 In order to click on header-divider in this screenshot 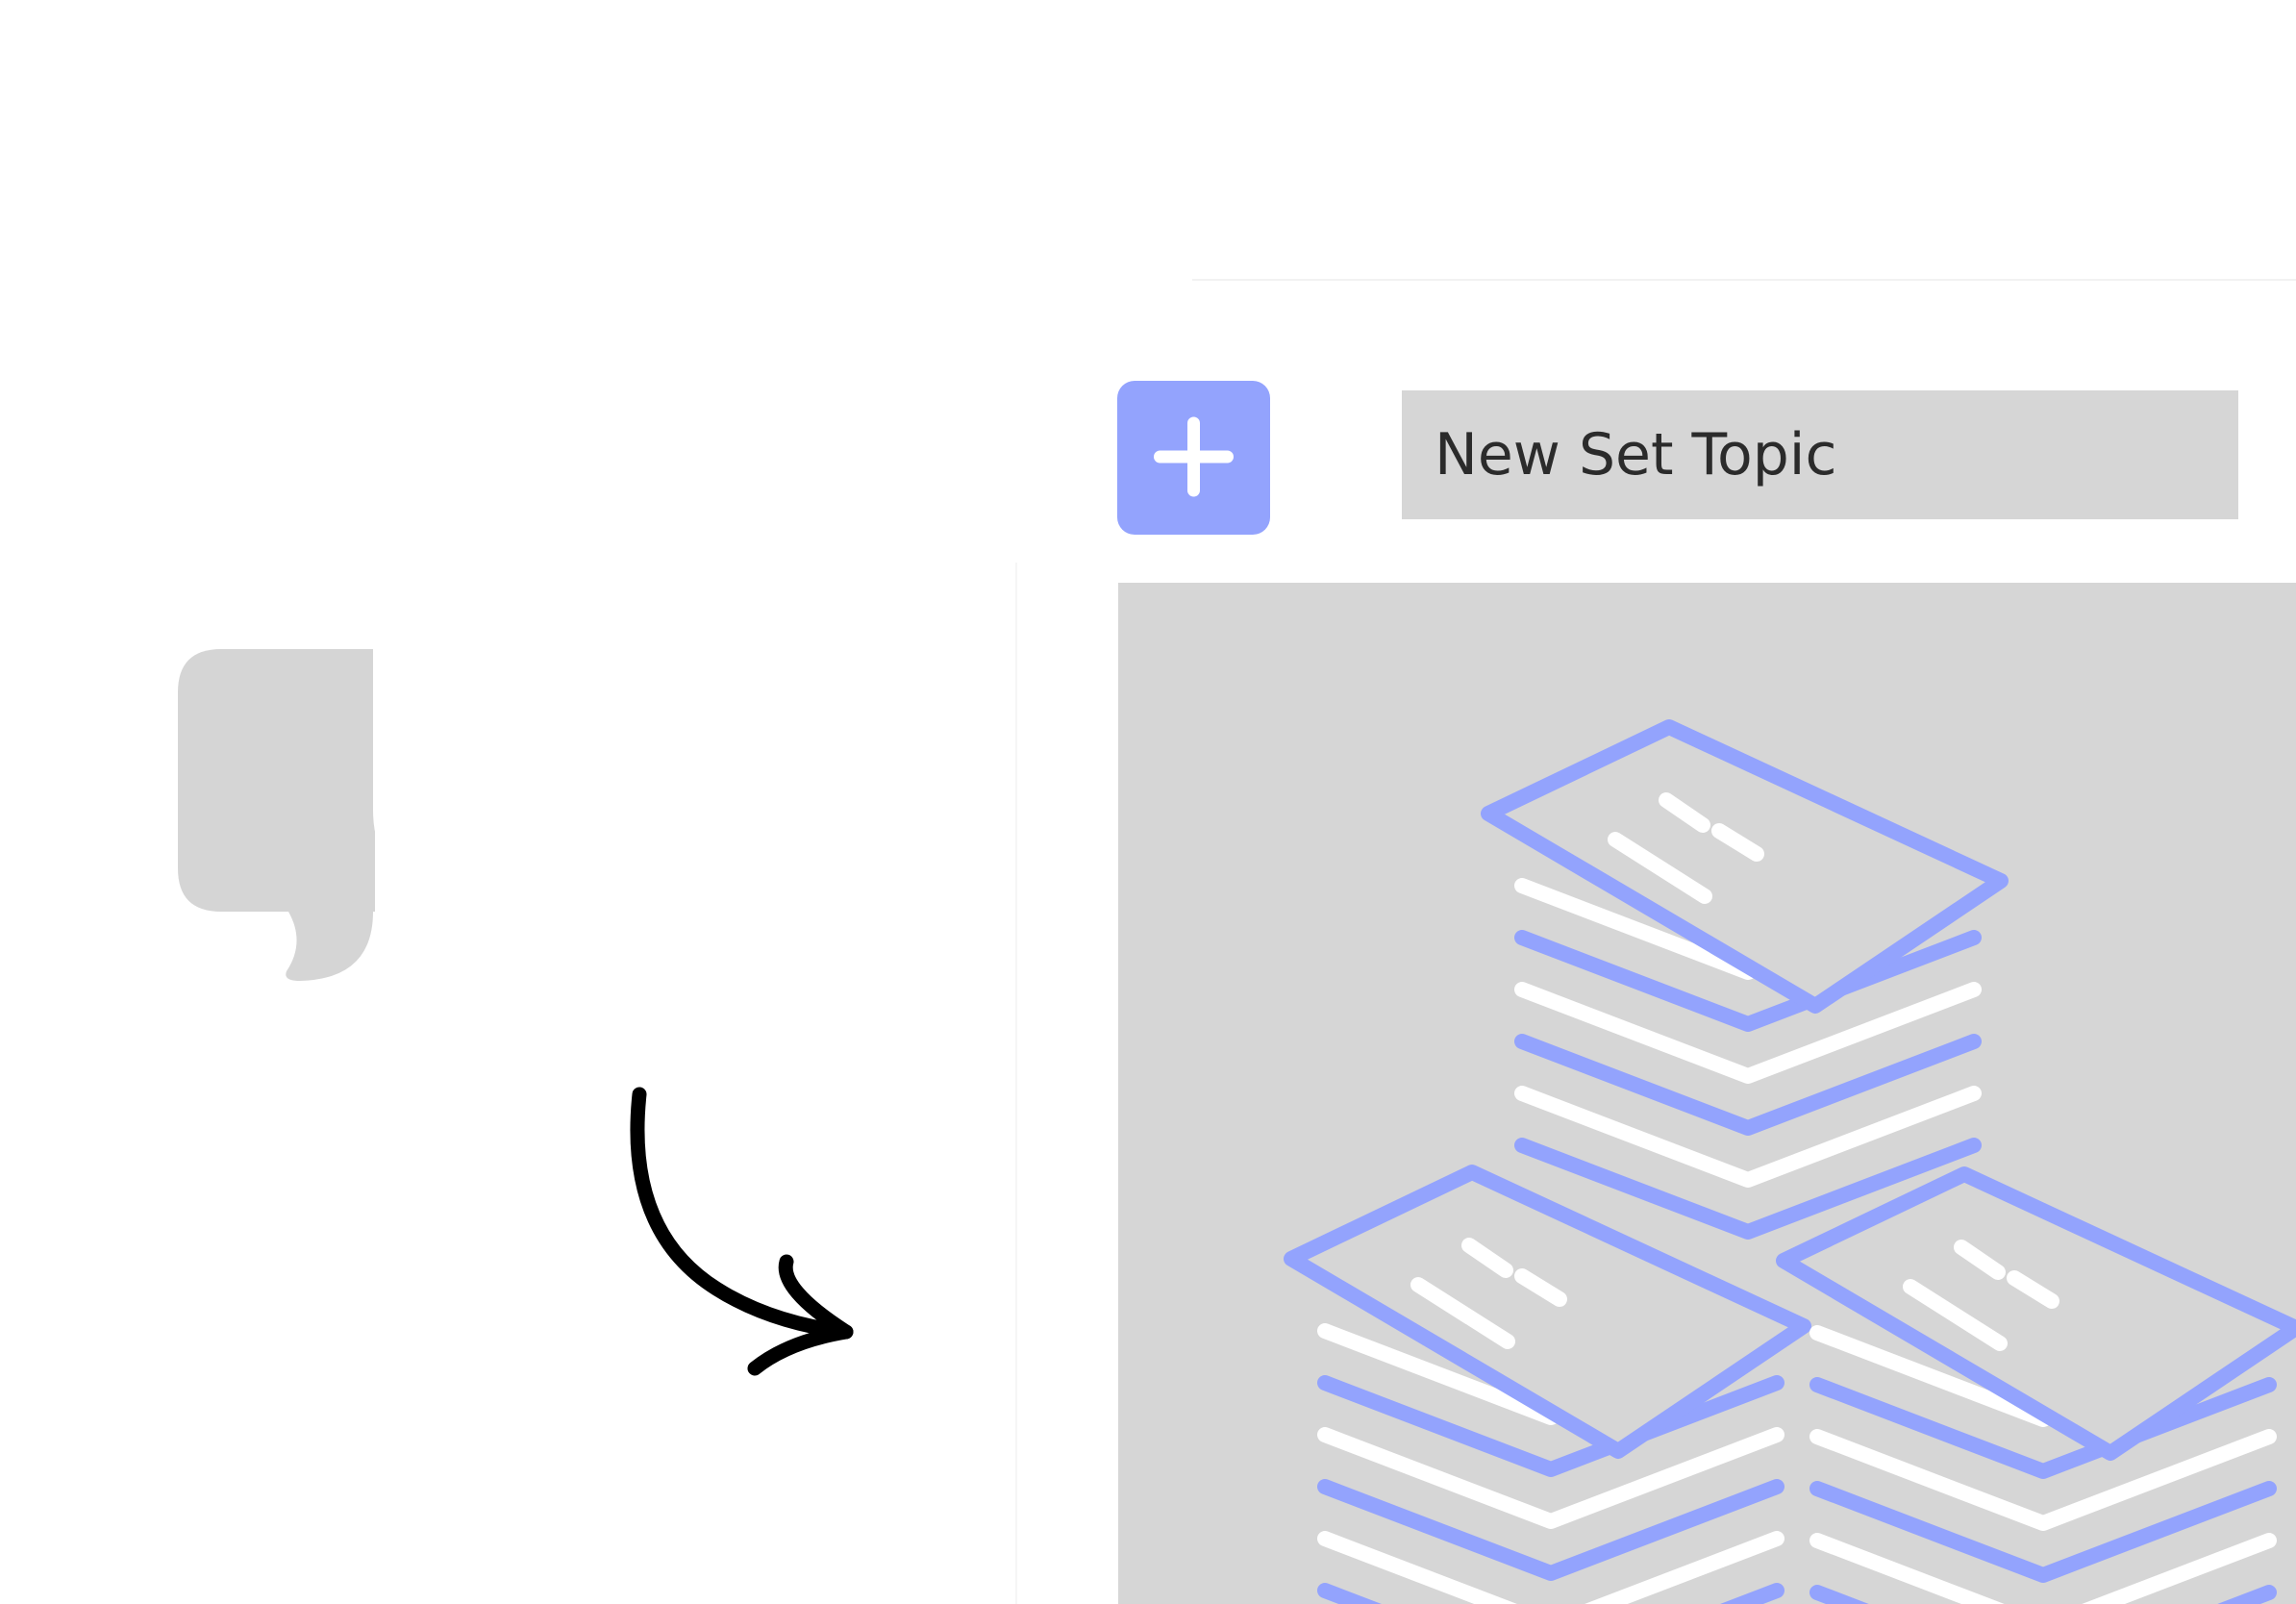, I will do `click(1744, 280)`.